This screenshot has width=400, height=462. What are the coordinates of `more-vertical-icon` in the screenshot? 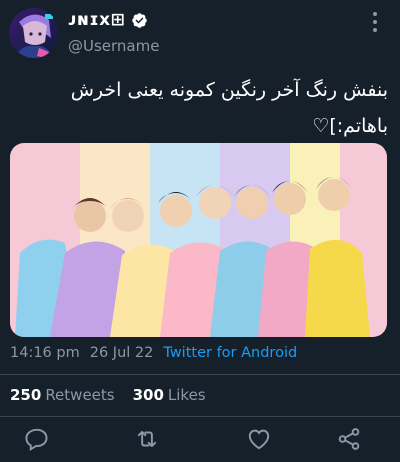 It's located at (375, 22).